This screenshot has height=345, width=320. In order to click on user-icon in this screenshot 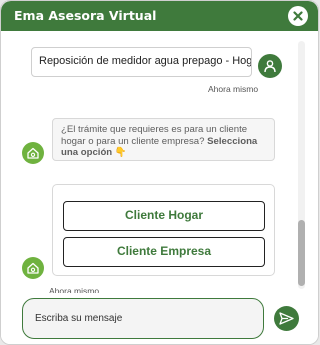, I will do `click(270, 66)`.